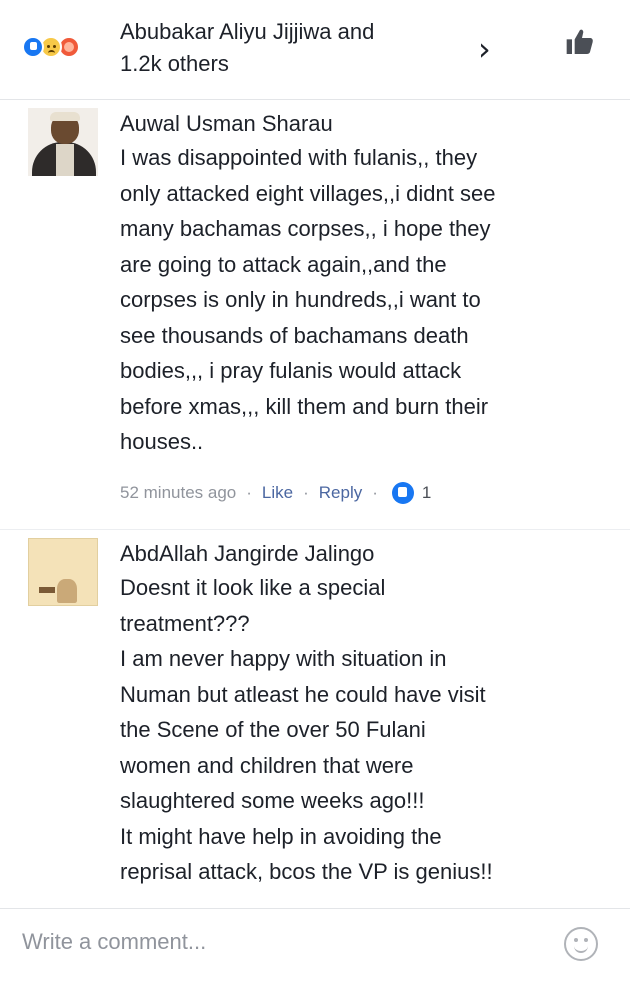 Image resolution: width=630 pixels, height=982 pixels. Describe the element at coordinates (340, 493) in the screenshot. I see `reply-button: Reply` at that location.